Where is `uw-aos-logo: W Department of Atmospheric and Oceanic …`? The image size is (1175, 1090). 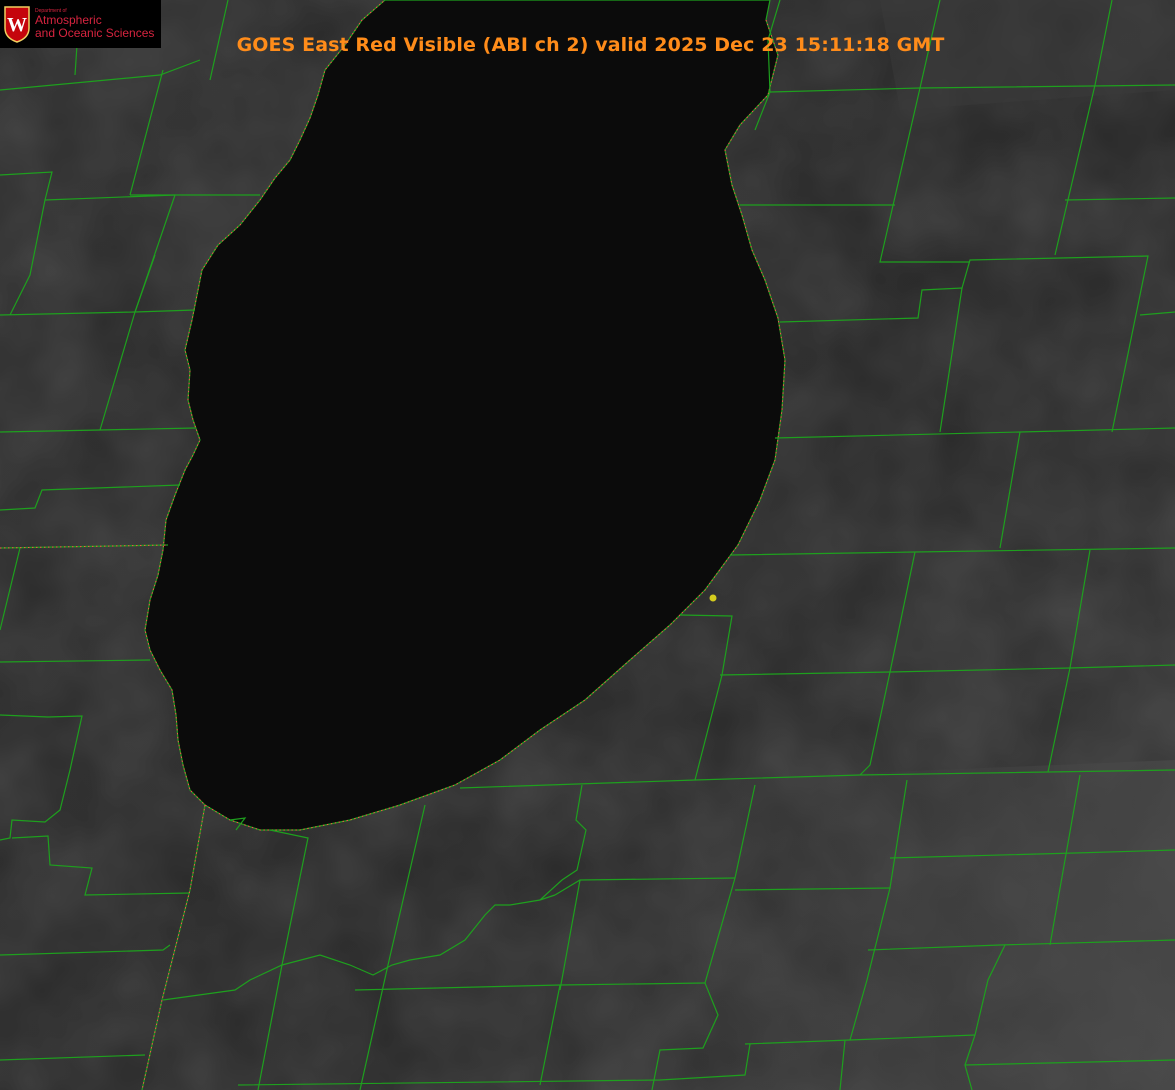
uw-aos-logo: W Department of Atmospheric and Oceanic … is located at coordinates (80, 24).